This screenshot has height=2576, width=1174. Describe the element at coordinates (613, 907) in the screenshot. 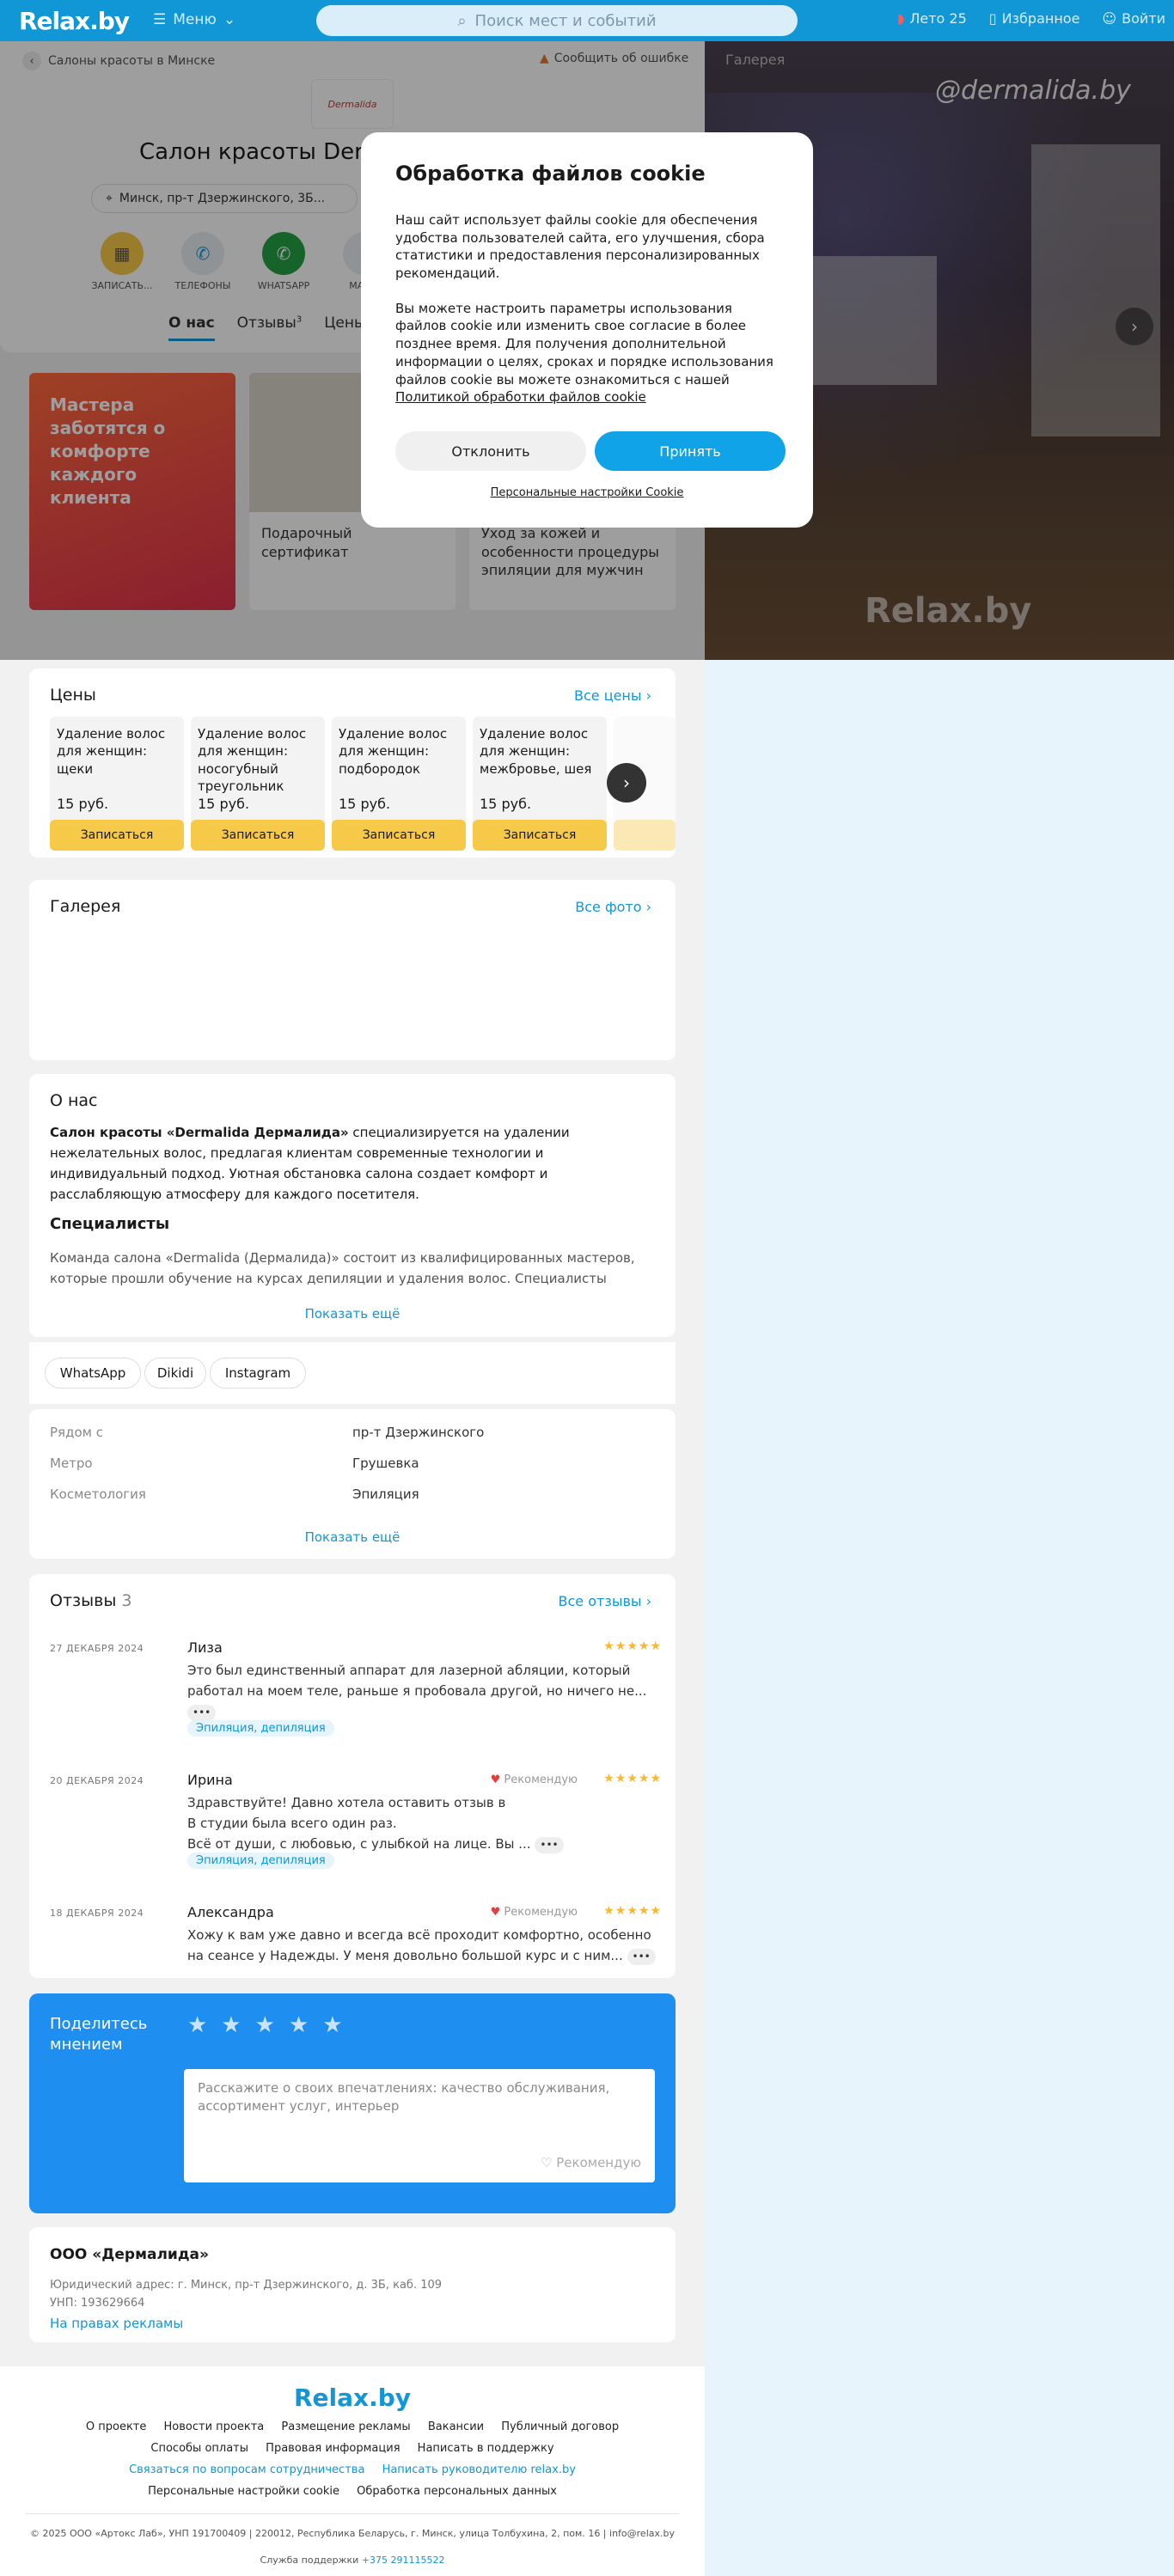

I see `all-photos-link: Все фото ›` at that location.